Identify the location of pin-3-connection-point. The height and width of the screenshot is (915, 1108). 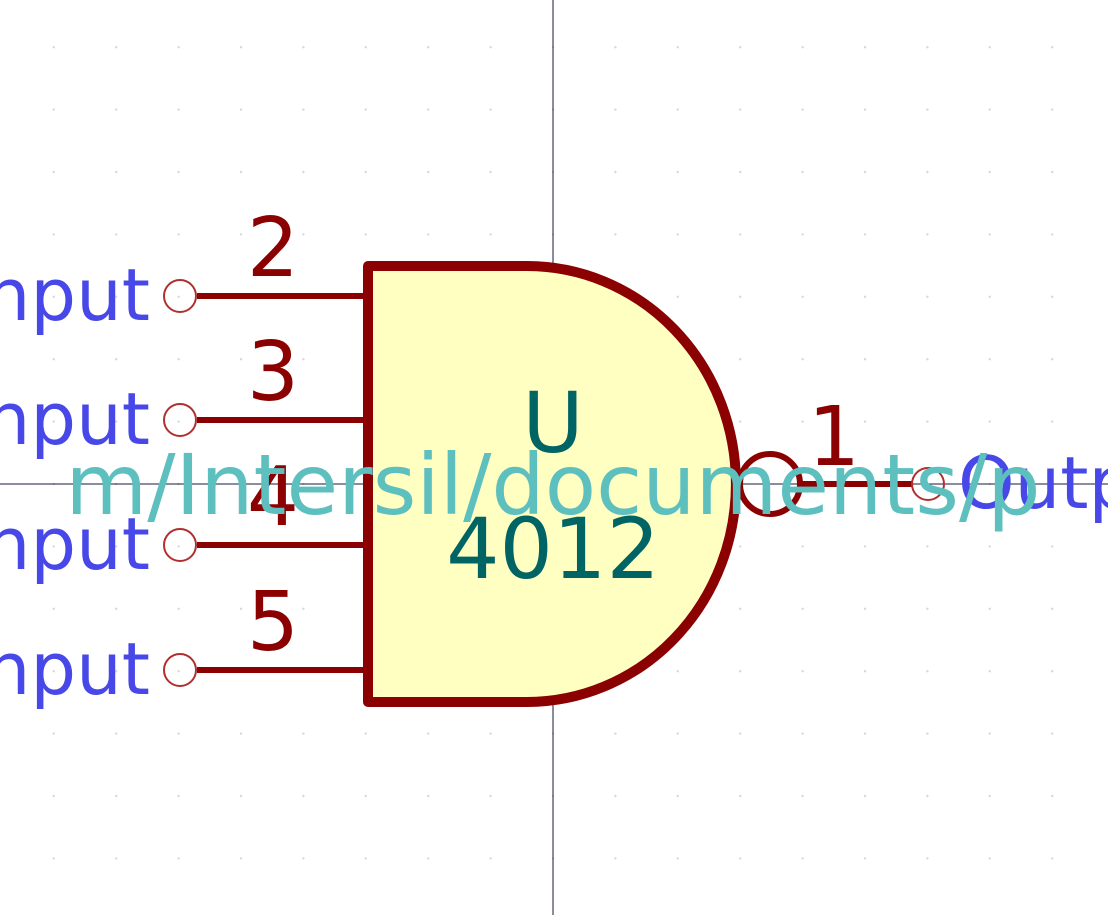
(180, 420).